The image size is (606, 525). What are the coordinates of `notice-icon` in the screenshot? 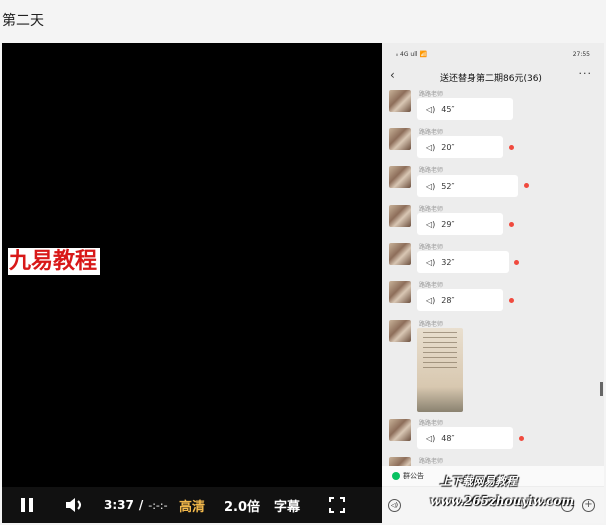 It's located at (396, 476).